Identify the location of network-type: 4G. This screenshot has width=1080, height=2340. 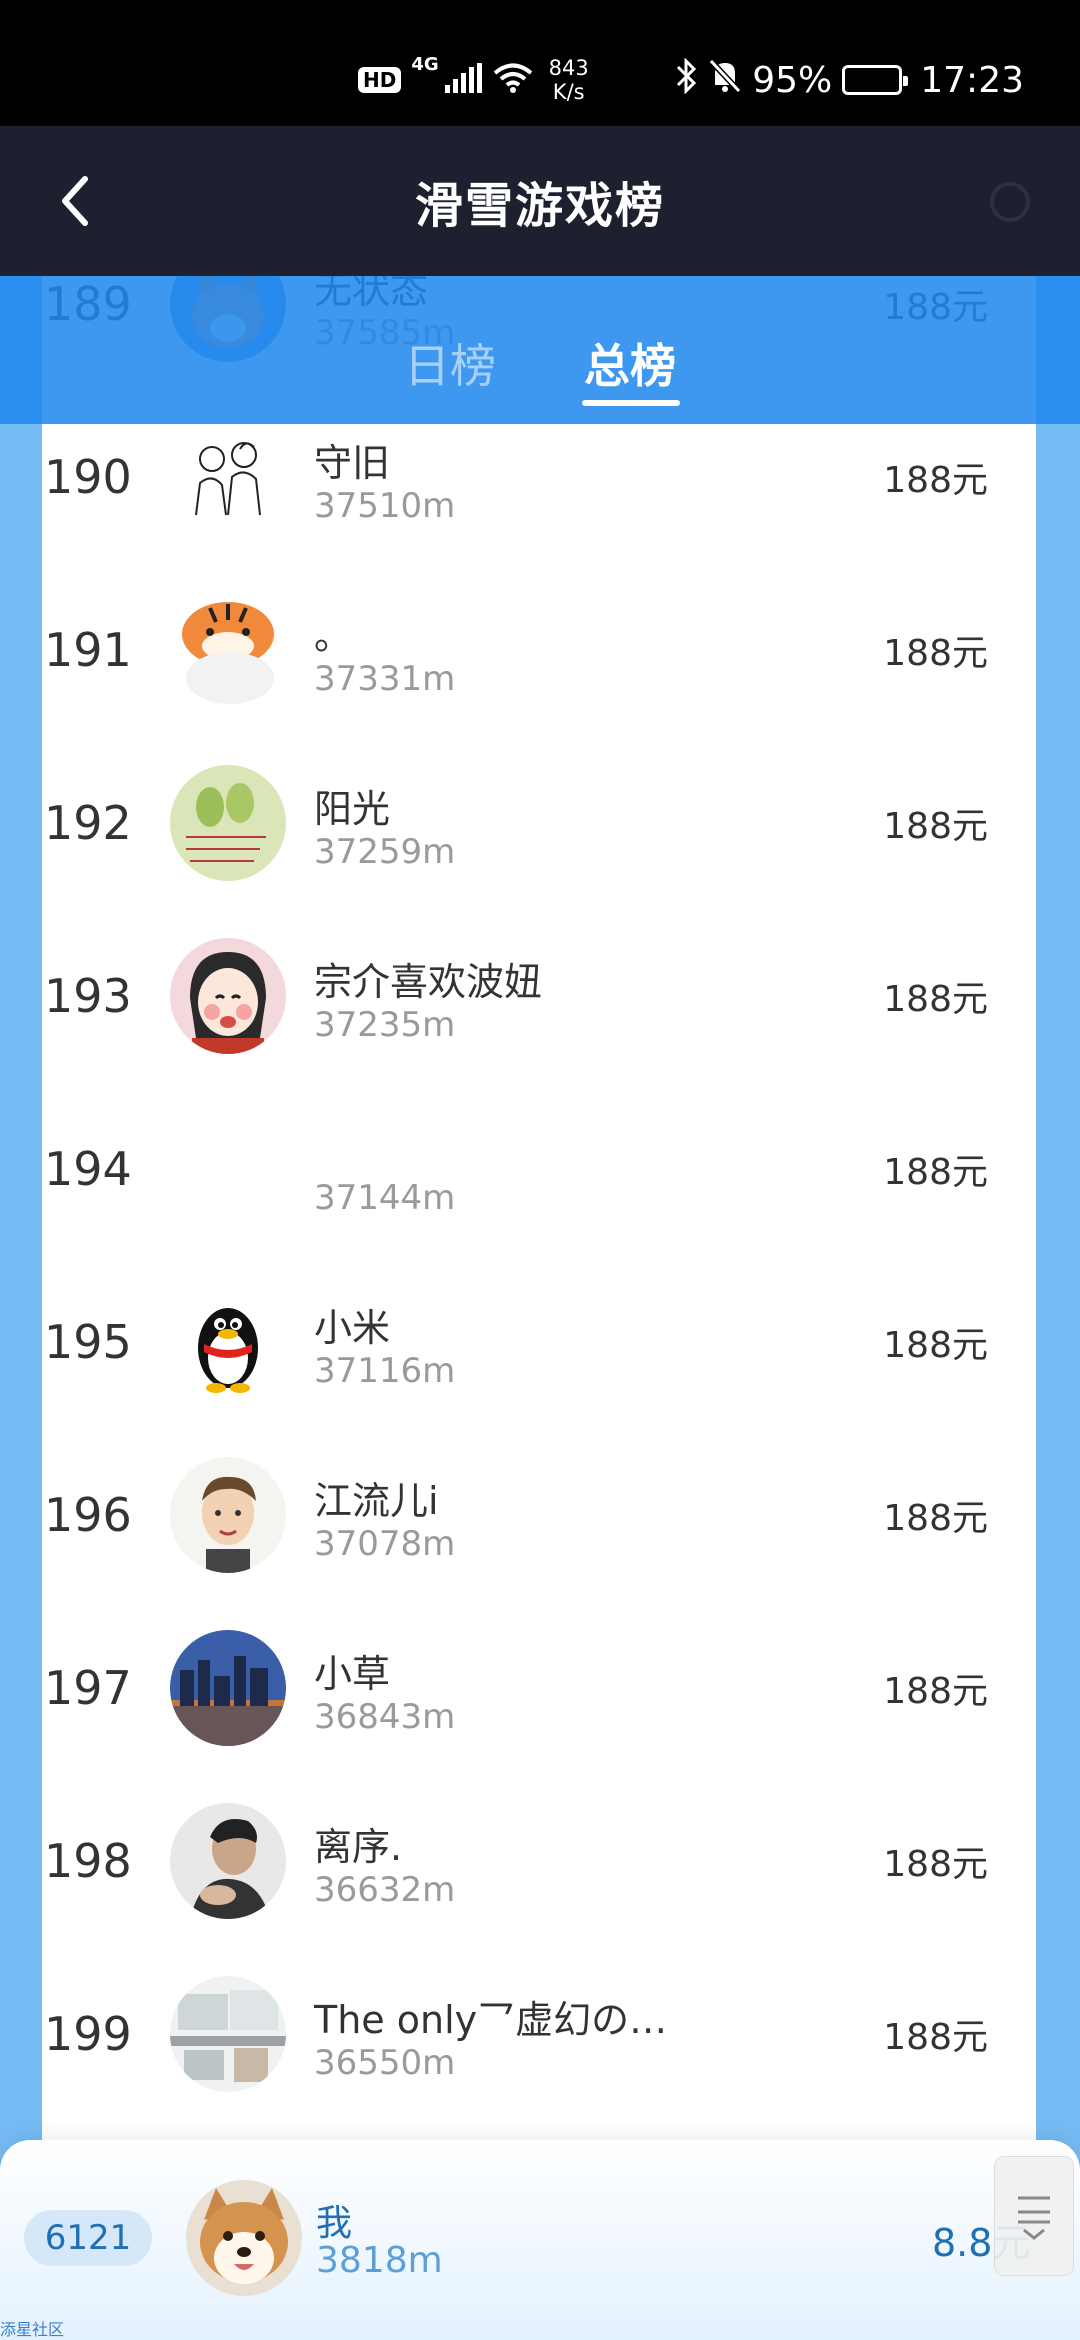
(425, 64).